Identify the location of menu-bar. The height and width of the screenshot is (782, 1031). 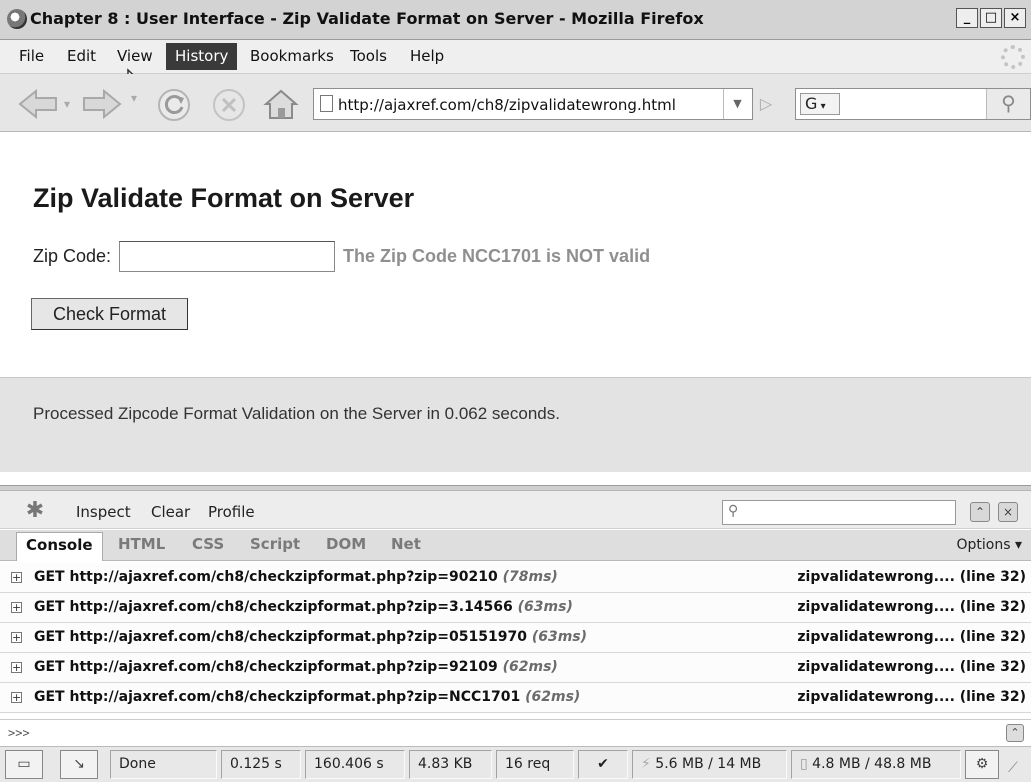
(515, 57).